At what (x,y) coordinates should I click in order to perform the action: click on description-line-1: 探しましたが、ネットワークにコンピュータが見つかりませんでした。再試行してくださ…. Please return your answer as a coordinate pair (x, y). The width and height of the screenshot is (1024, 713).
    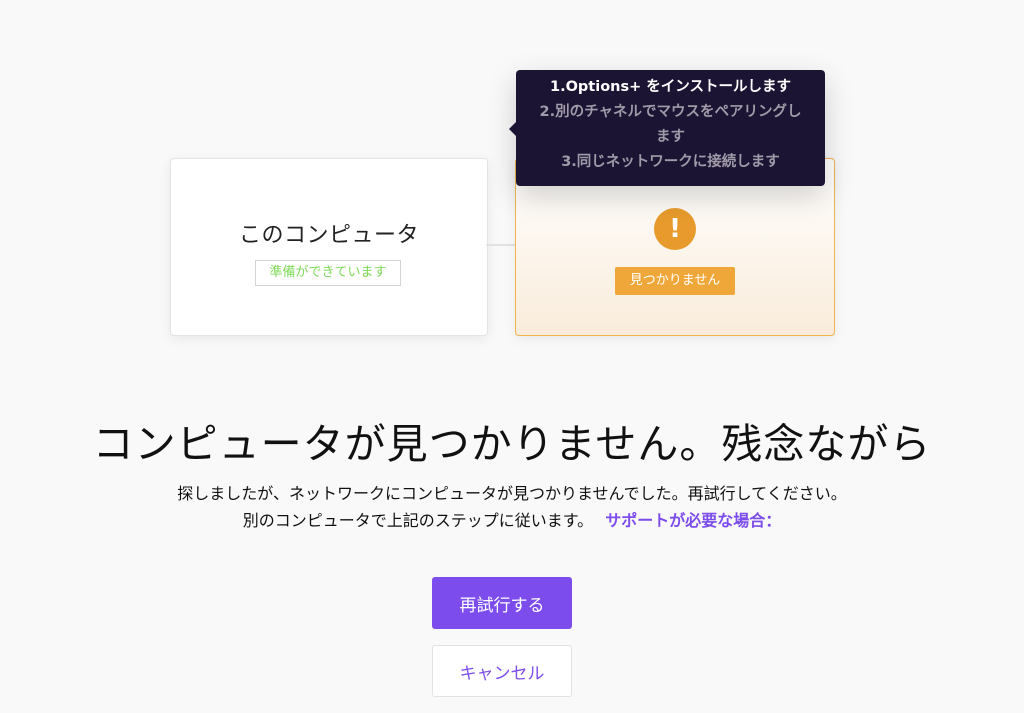
    Looking at the image, I should click on (512, 493).